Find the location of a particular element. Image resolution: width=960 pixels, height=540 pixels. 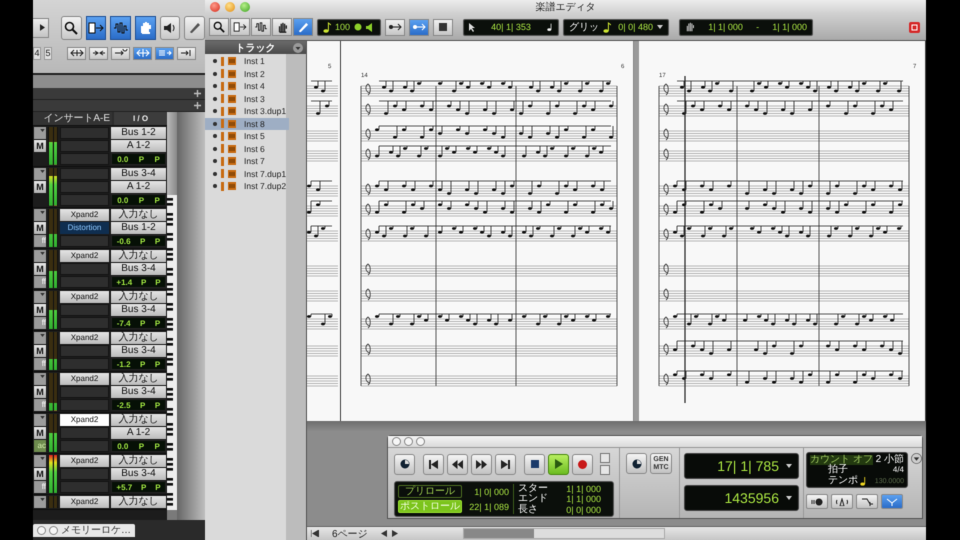

track-list-item: Inst 2 is located at coordinates (247, 74).